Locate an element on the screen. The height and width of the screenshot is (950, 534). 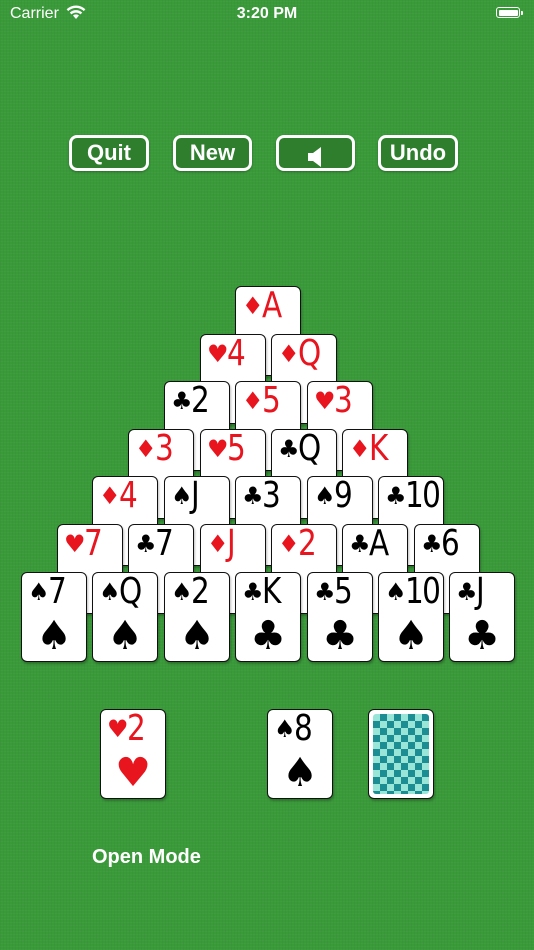
heart-large-icon: ♥ is located at coordinates (133, 773).